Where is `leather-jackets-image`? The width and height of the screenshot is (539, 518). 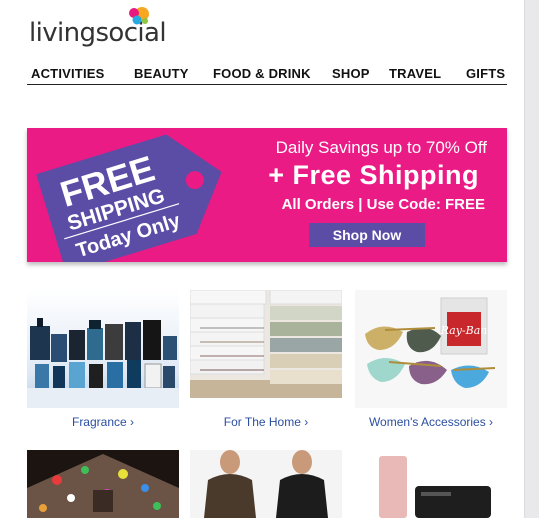 leather-jackets-image is located at coordinates (266, 484).